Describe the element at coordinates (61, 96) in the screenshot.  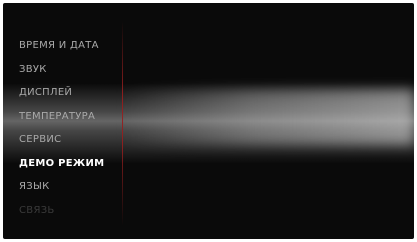
I see `menu-item-display: ДИСПЛЕЙ` at that location.